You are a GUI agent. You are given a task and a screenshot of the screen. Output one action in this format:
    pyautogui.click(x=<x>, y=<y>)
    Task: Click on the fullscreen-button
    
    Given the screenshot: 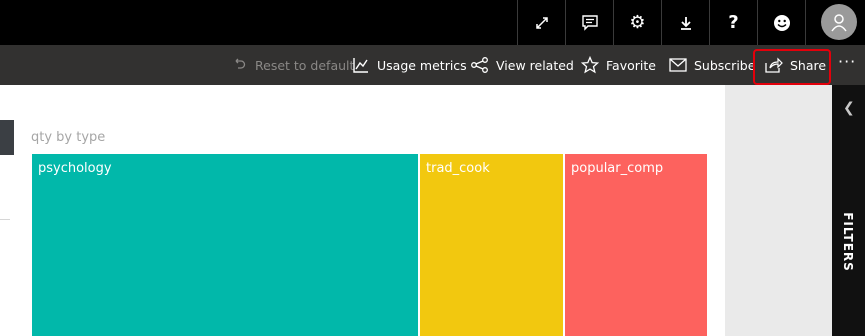 What is the action you would take?
    pyautogui.click(x=541, y=22)
    